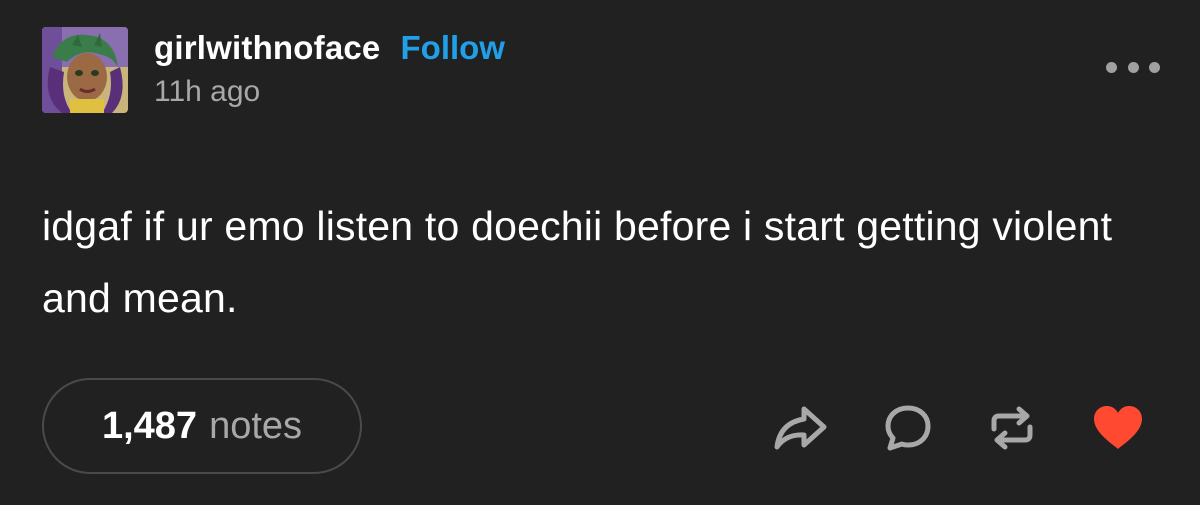 The image size is (1200, 505). Describe the element at coordinates (960, 428) in the screenshot. I see `post-actions` at that location.